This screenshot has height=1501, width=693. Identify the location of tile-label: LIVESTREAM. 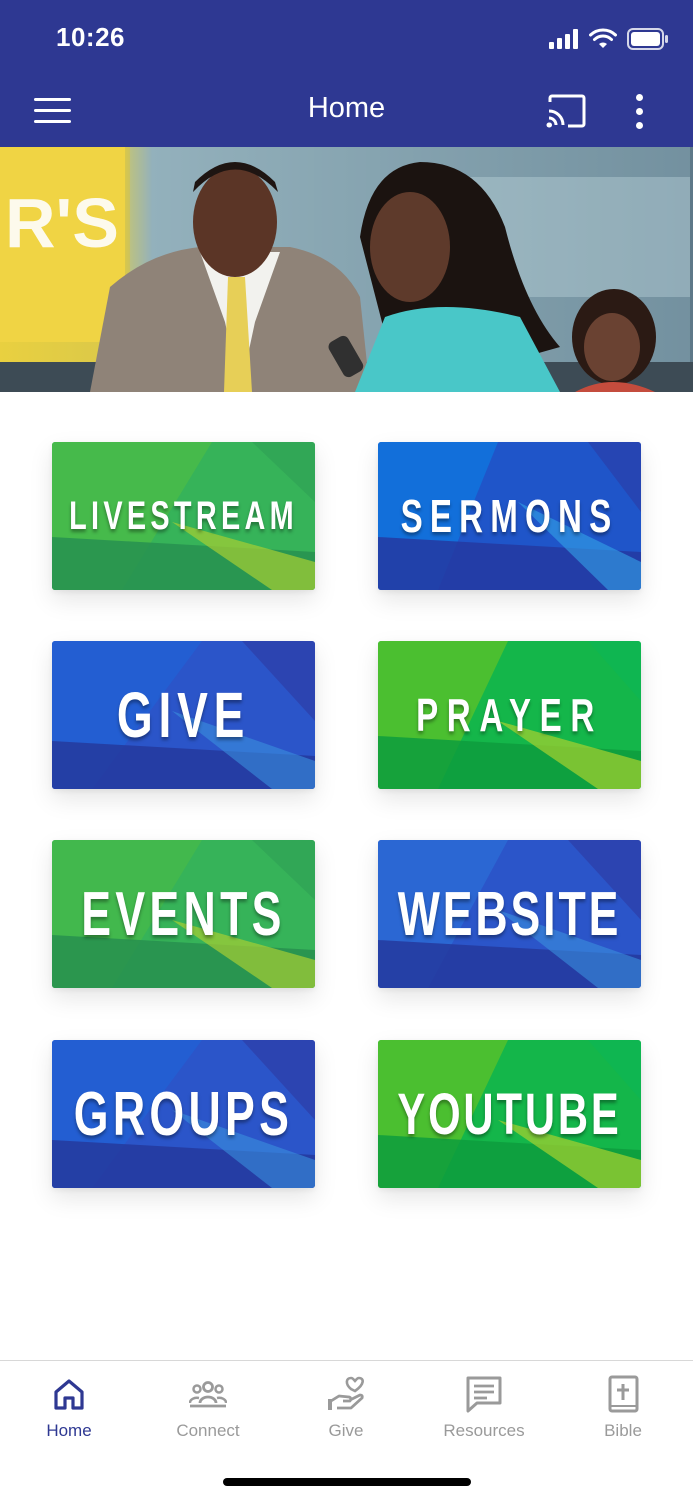
(183, 515).